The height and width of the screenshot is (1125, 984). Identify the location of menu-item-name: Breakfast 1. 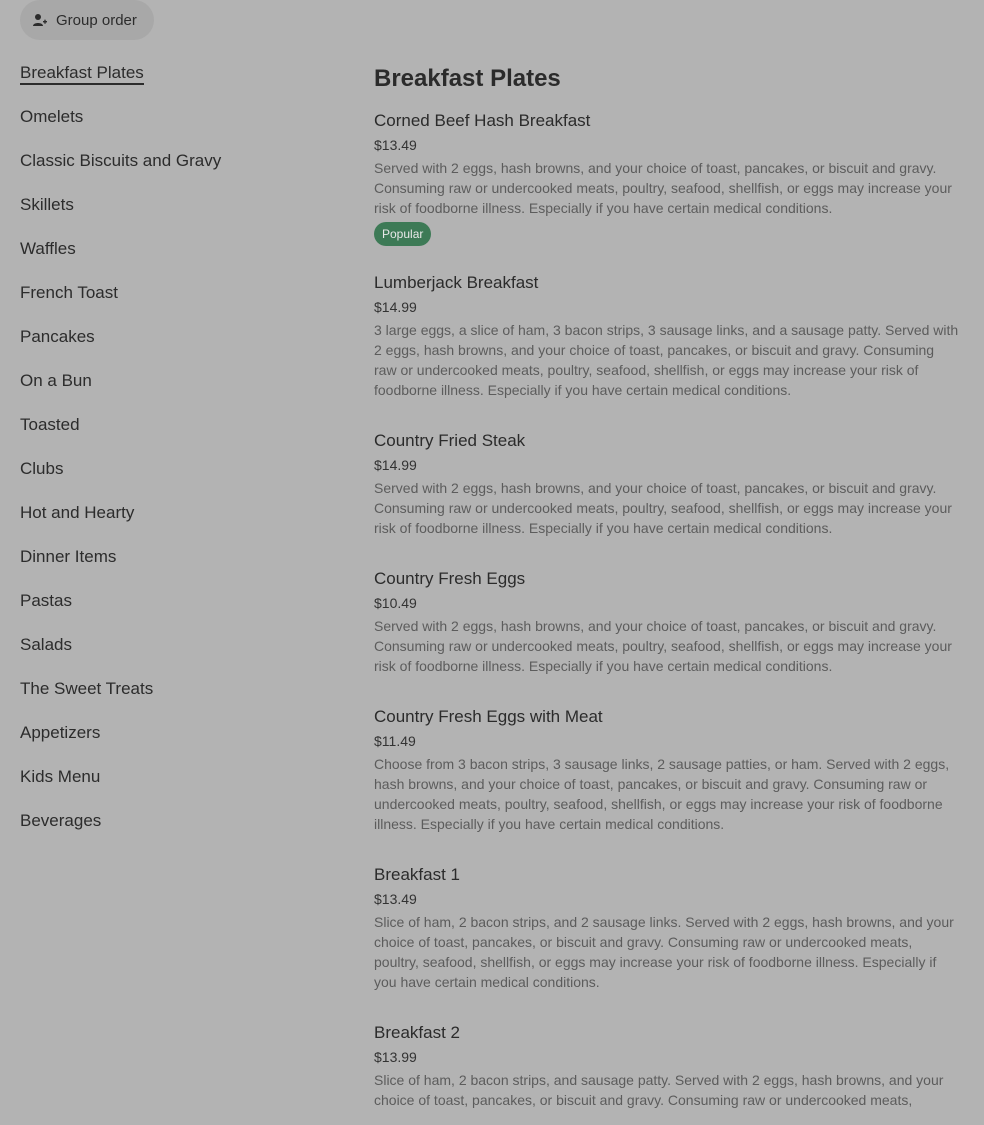
(417, 874).